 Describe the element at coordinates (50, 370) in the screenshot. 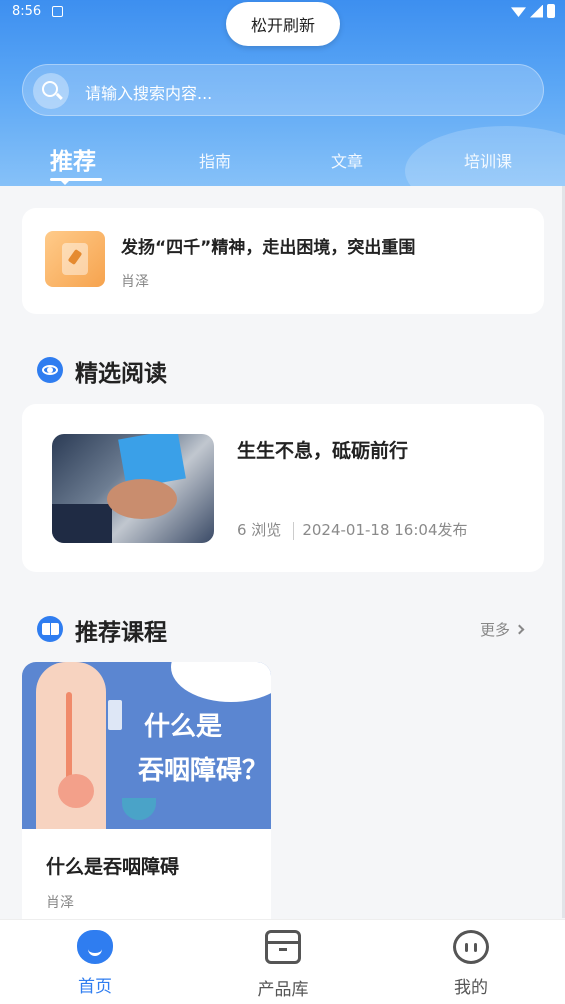

I see `eye-icon` at that location.